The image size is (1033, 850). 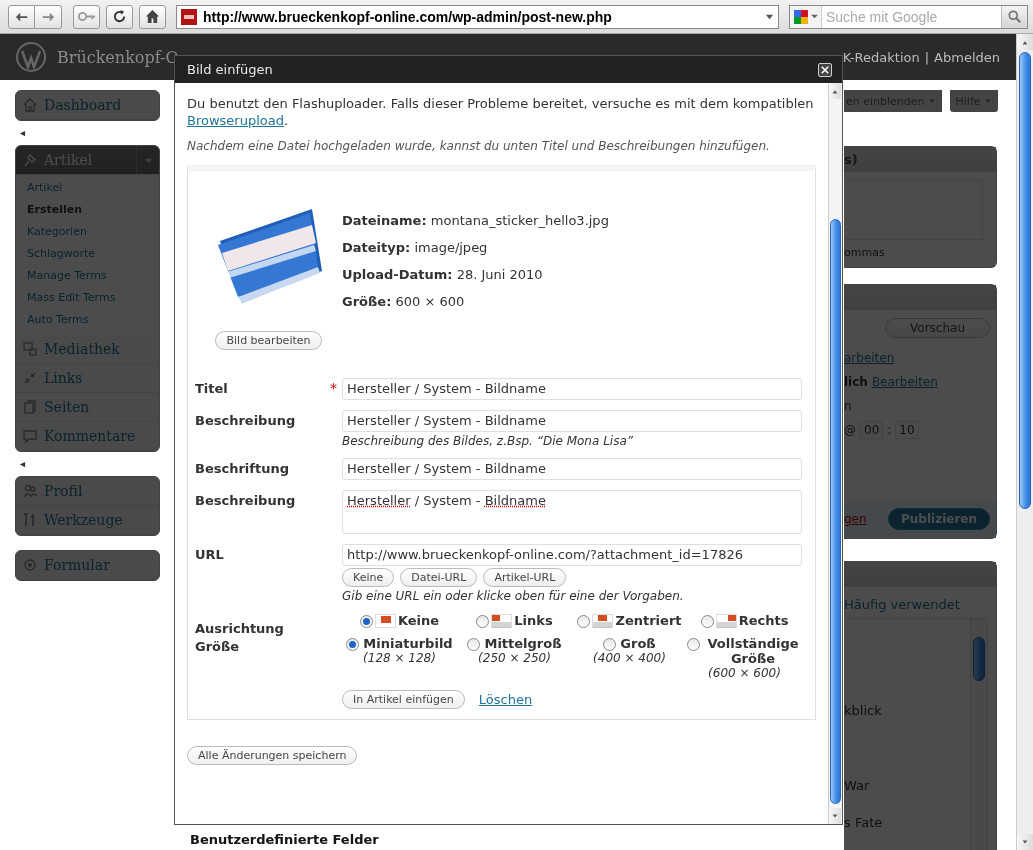 I want to click on key-button, so click(x=86, y=16).